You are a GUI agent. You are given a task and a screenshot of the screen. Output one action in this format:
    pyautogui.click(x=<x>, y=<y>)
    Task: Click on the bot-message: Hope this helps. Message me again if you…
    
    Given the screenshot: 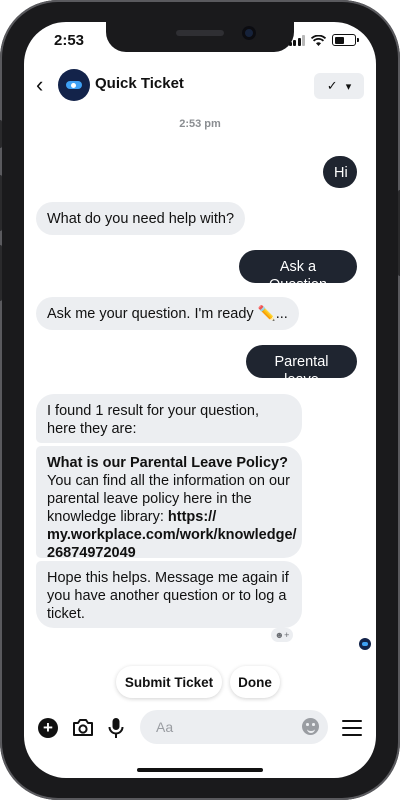 What is the action you would take?
    pyautogui.click(x=169, y=594)
    